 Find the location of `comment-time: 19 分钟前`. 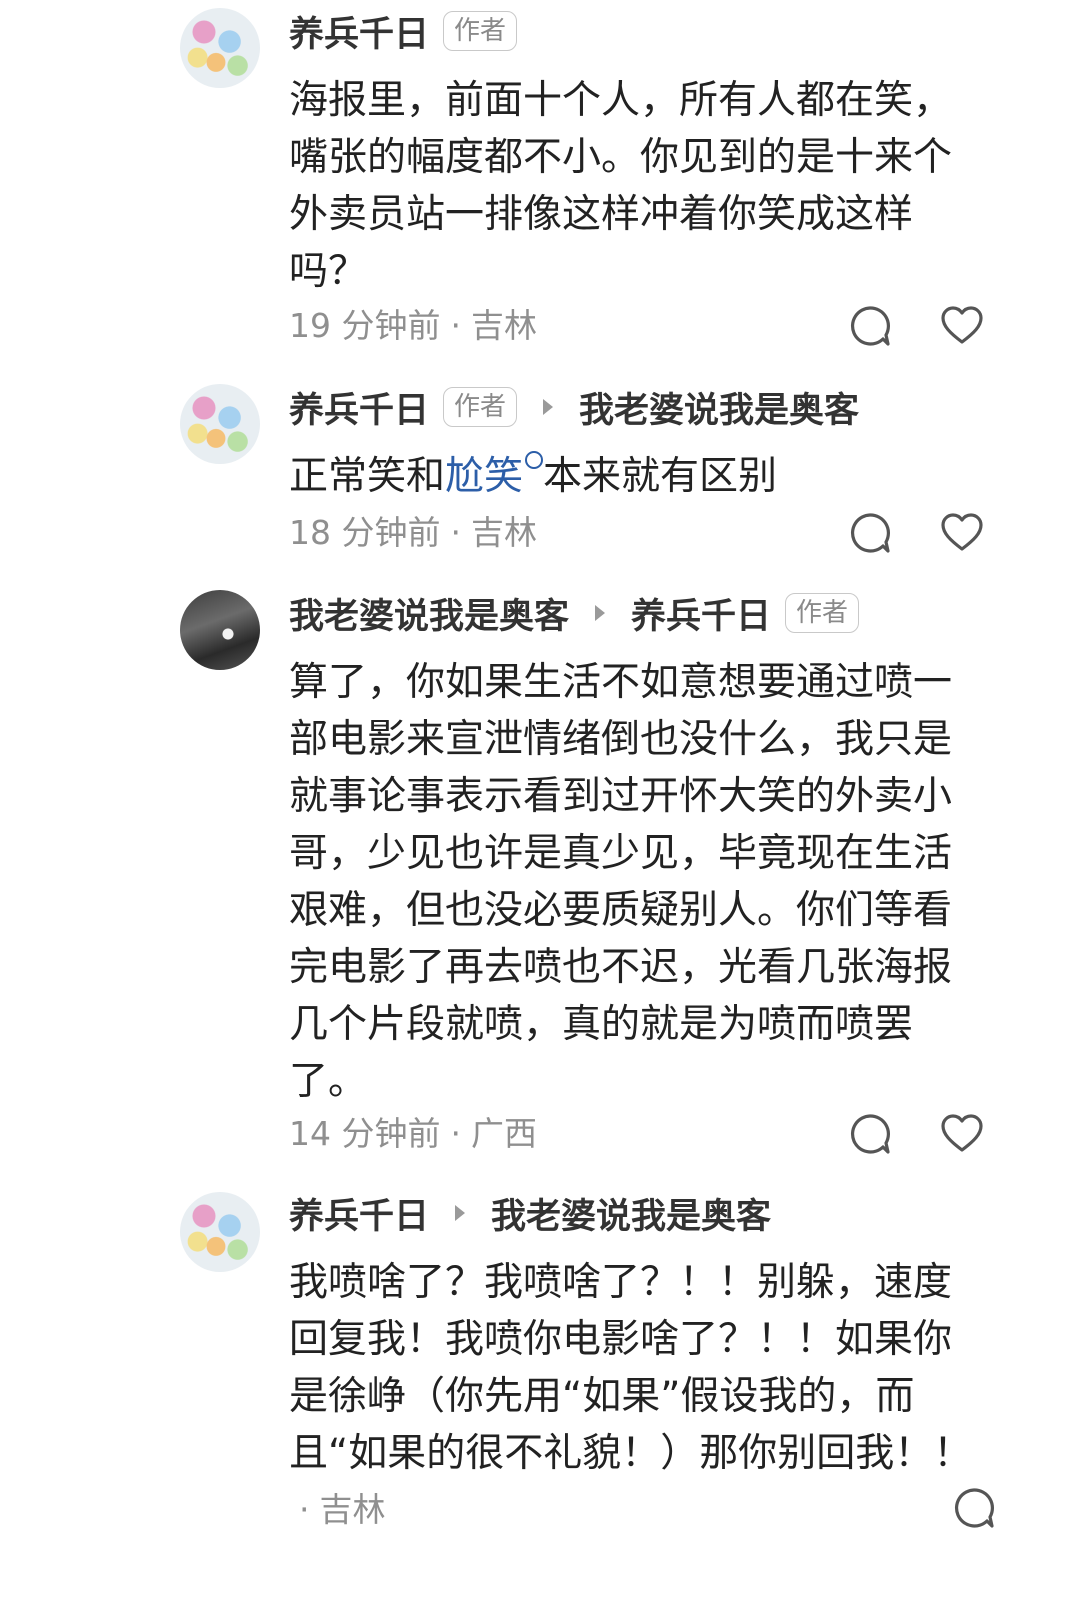

comment-time: 19 分钟前 is located at coordinates (365, 325).